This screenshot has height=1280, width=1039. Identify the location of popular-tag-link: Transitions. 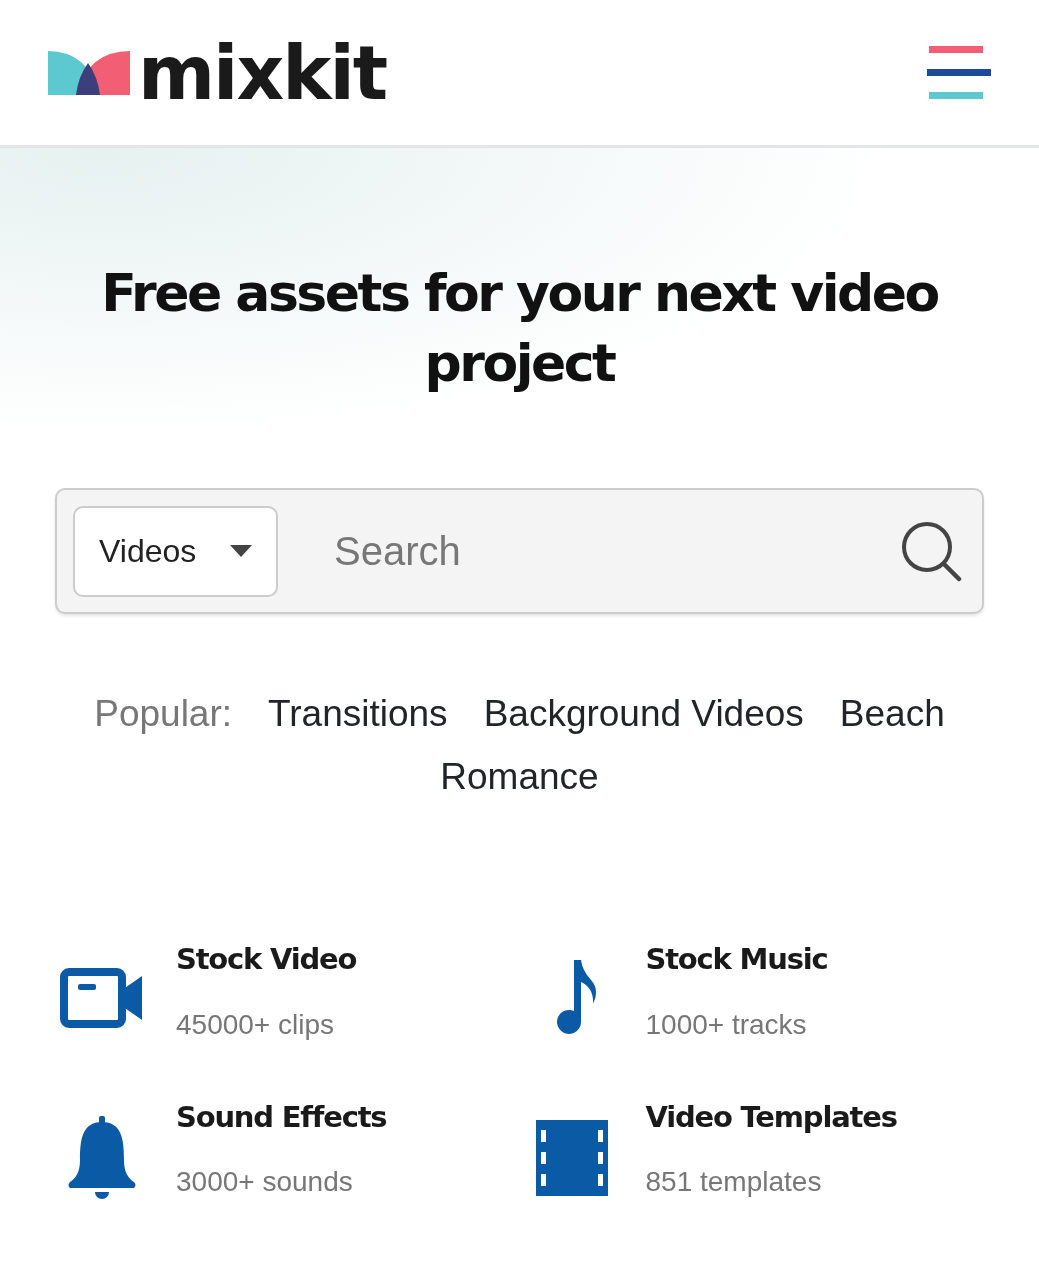
(358, 714).